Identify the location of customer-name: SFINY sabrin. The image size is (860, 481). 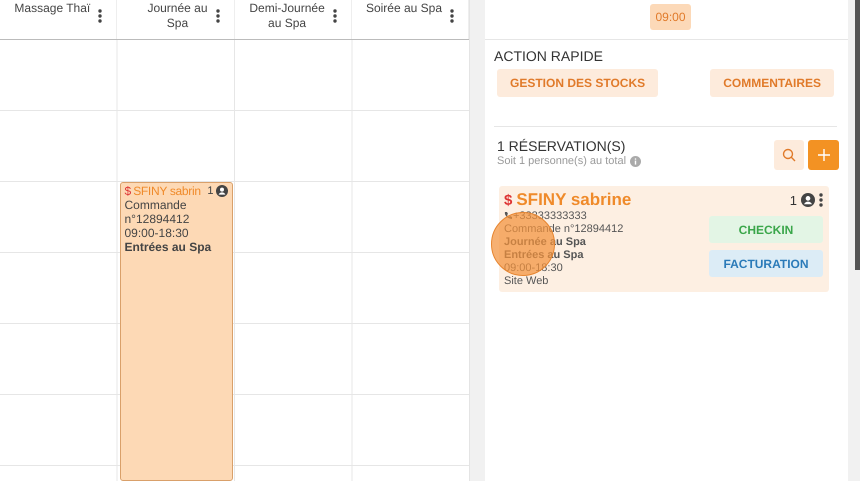
(167, 191).